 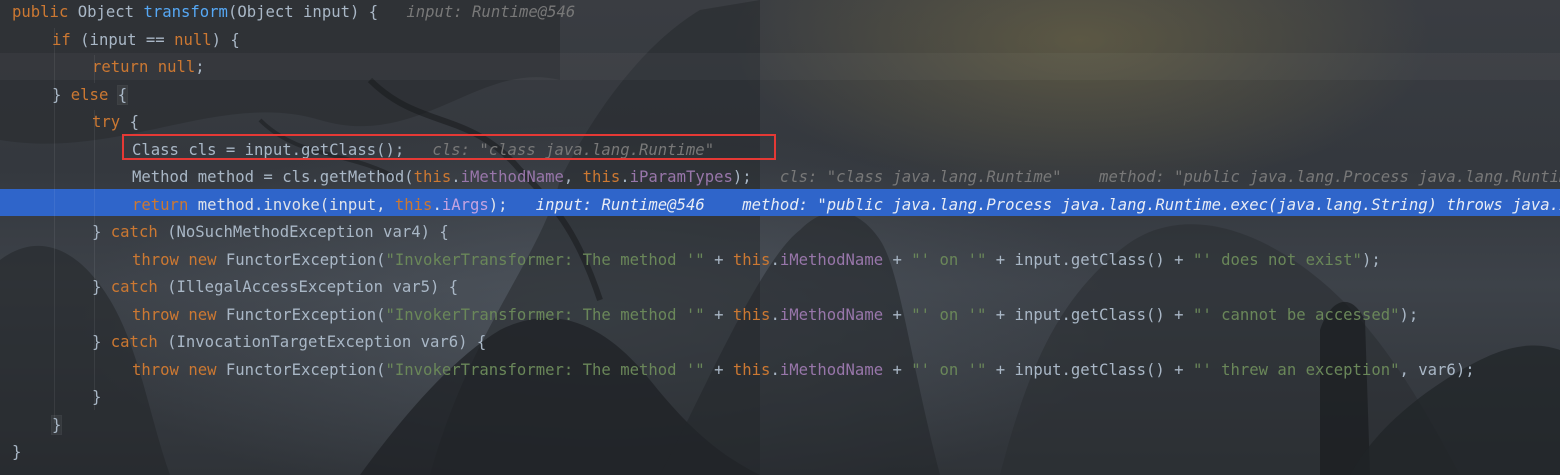 I want to click on code-line: } else {, so click(x=90, y=96).